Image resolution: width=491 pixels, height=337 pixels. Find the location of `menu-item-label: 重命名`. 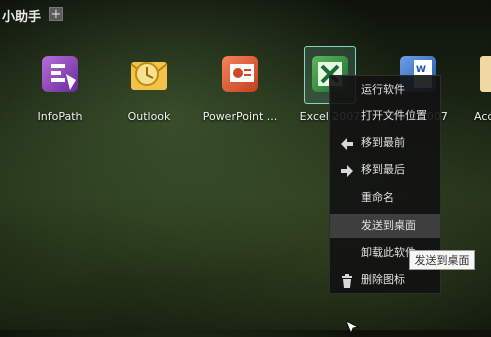

menu-item-label: 重命名 is located at coordinates (377, 197).